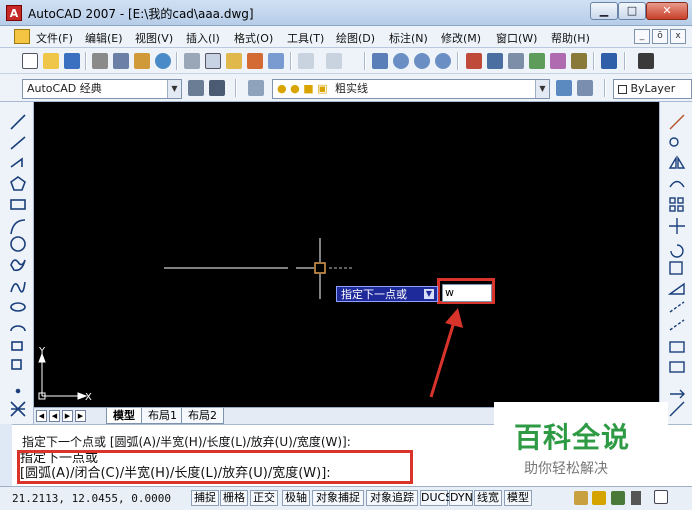  Describe the element at coordinates (91, 498) in the screenshot. I see `coordinate-readout: 21.2113, 12.0455, 0.0000` at that location.